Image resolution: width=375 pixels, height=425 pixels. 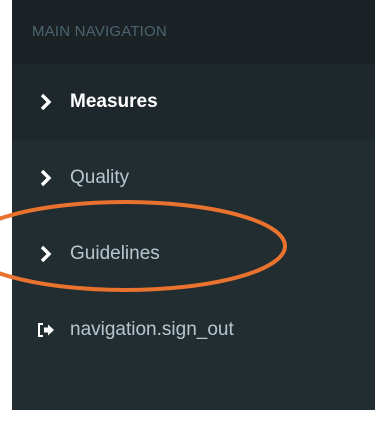 I want to click on sidebar-item-label: Measures, so click(x=114, y=101).